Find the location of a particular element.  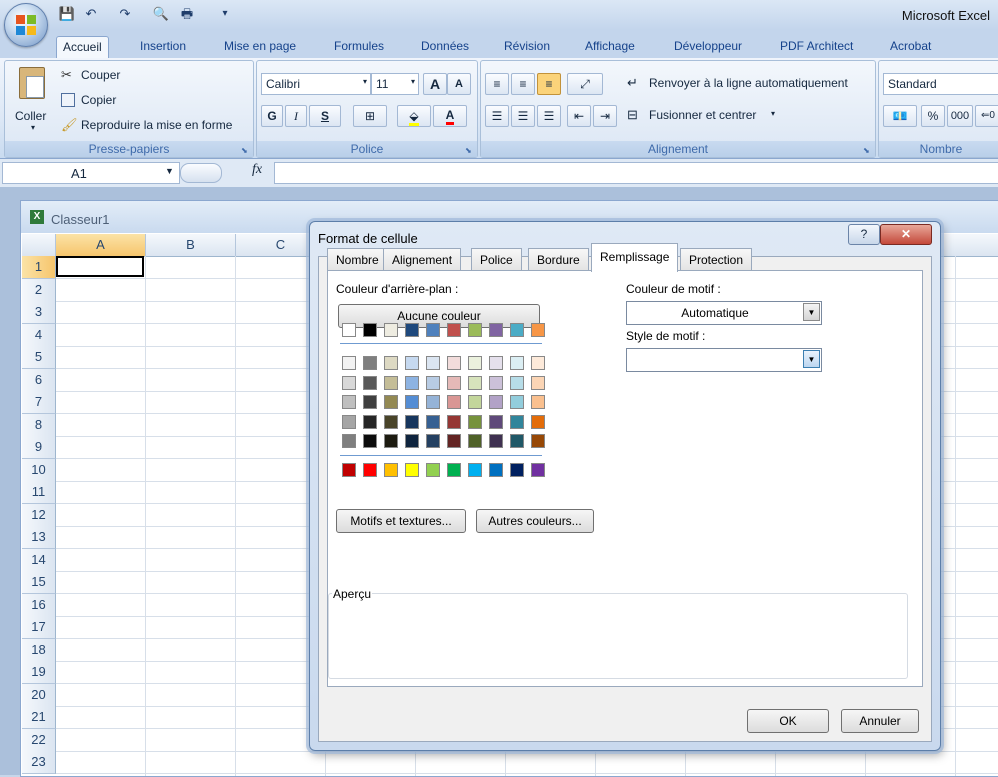

tab-formules: Formules is located at coordinates (359, 47).